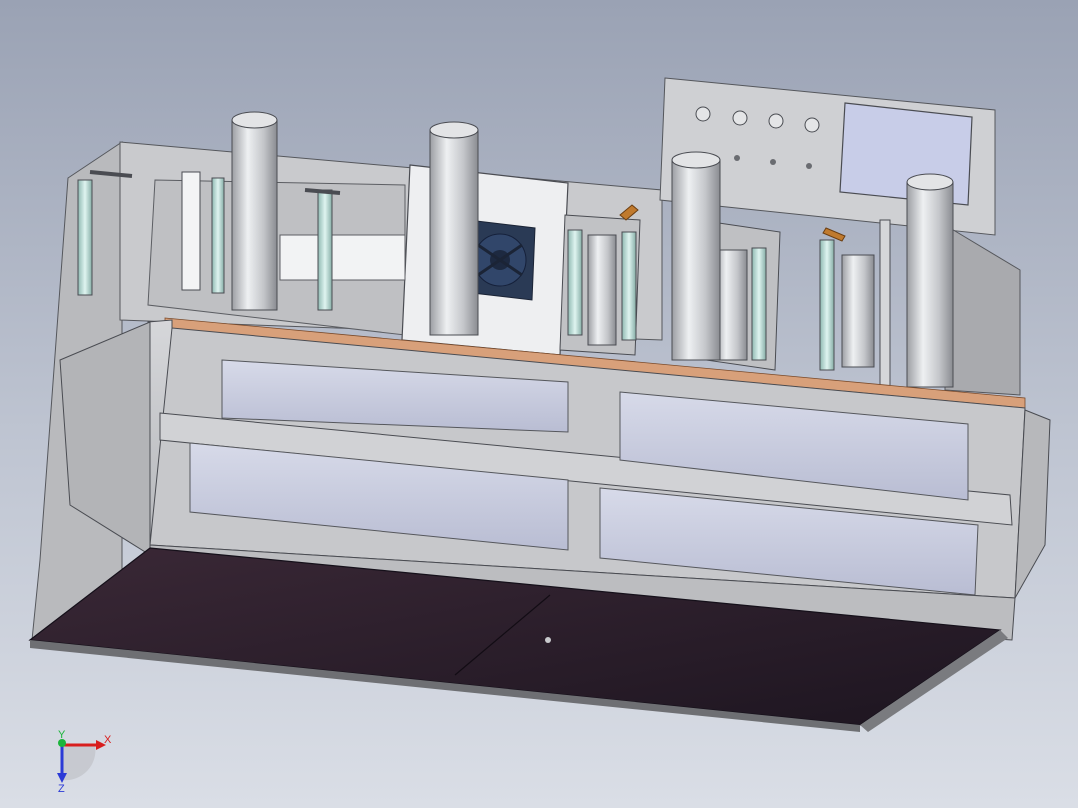 Image resolution: width=1078 pixels, height=808 pixels. What do you see at coordinates (342, 257) in the screenshot?
I see `mounting-bracket` at bounding box center [342, 257].